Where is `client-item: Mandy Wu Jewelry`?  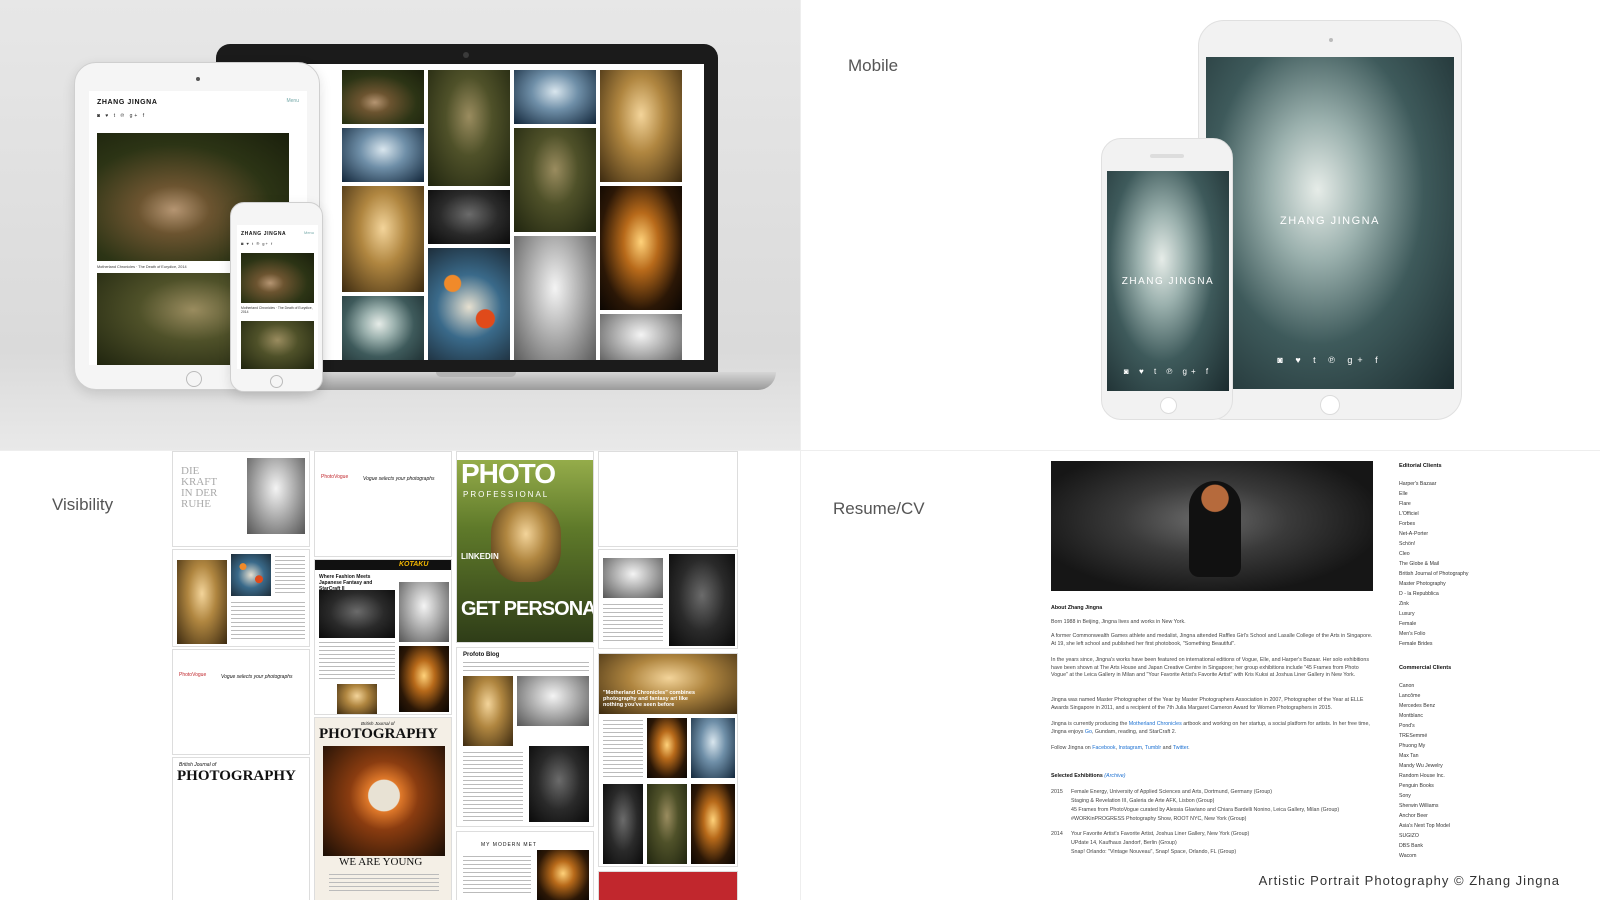
client-item: Mandy Wu Jewelry is located at coordinates (1421, 766).